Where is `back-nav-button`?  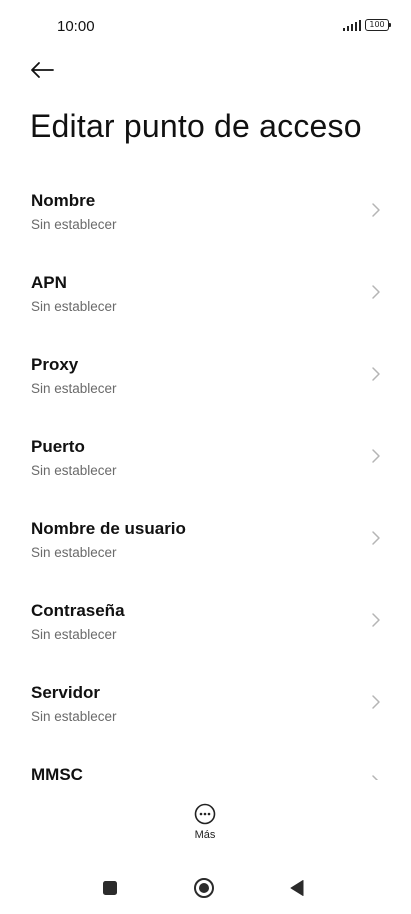 back-nav-button is located at coordinates (297, 888).